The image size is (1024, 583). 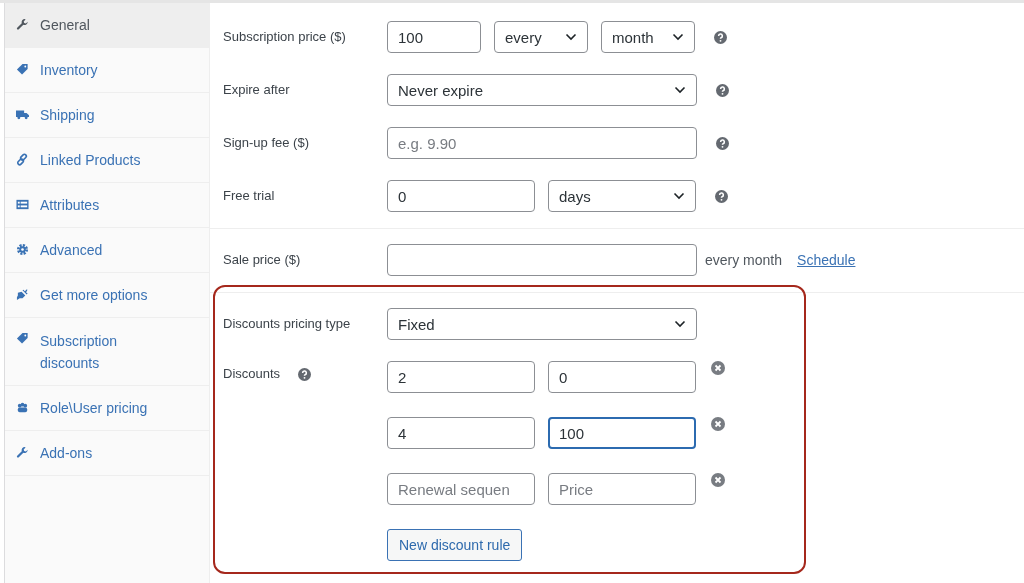 What do you see at coordinates (107, 25) in the screenshot?
I see `sidebar-tab: General` at bounding box center [107, 25].